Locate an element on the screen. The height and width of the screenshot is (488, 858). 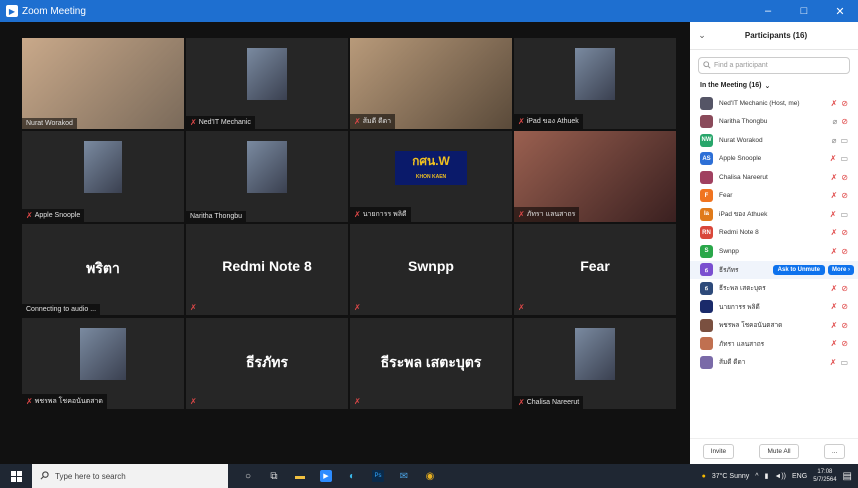
search-icon is located at coordinates (44, 476).